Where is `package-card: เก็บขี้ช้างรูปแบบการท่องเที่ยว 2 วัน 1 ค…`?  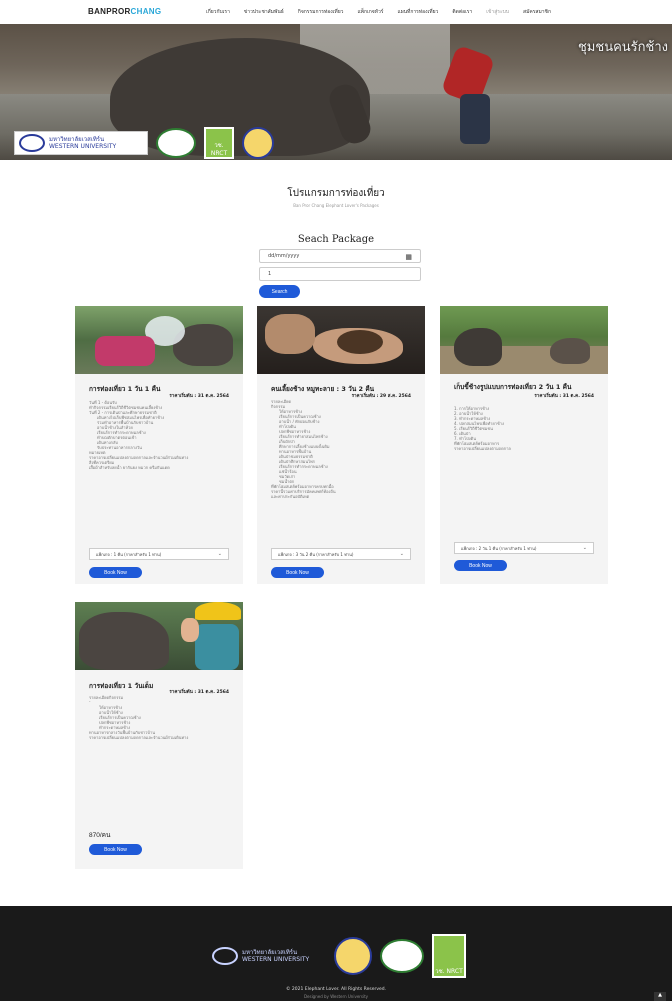
package-card: เก็บขี้ช้างรูปแบบการท่องเที่ยว 2 วัน 1 ค… is located at coordinates (524, 445).